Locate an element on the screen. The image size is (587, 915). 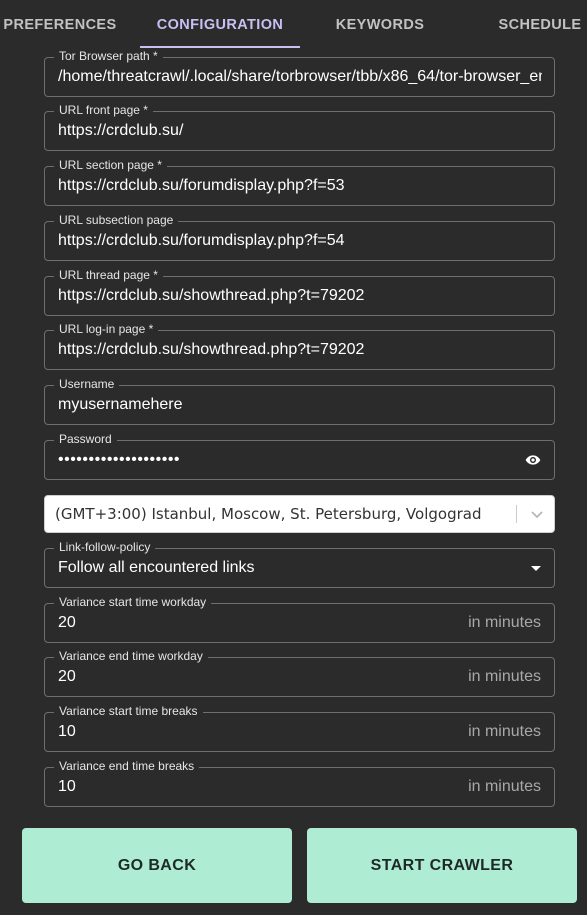
timezone-separator is located at coordinates (516, 514).